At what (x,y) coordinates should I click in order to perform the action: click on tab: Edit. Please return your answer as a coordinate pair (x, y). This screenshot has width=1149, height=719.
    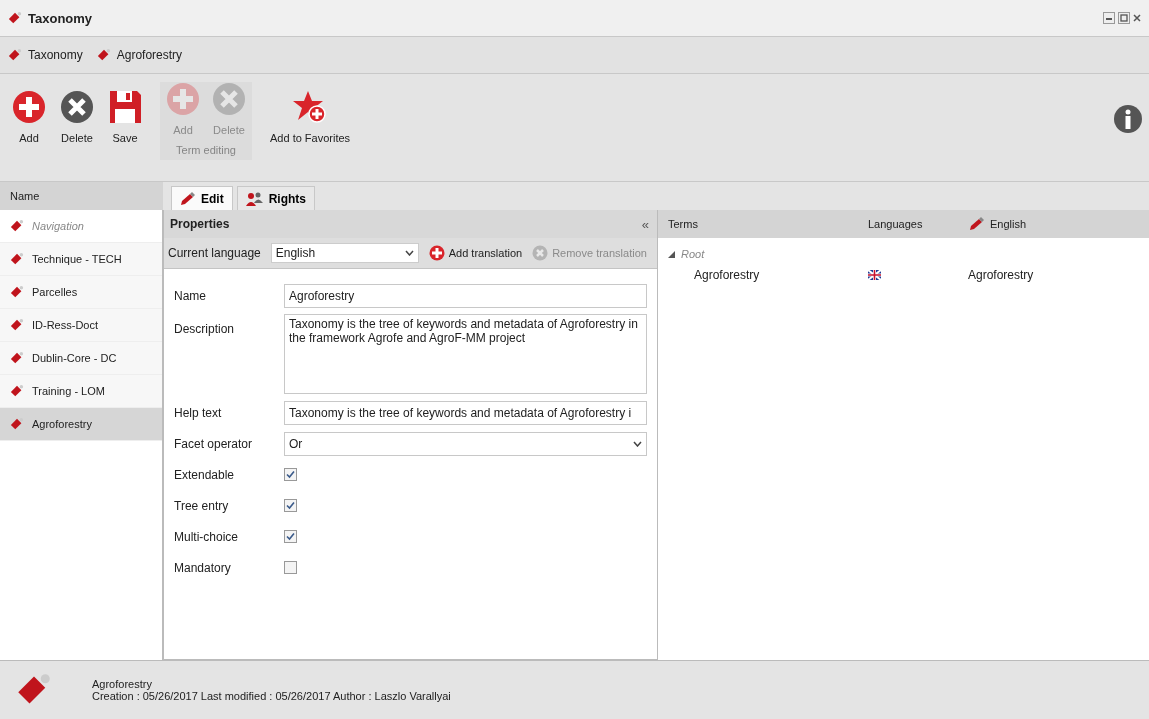
    Looking at the image, I should click on (202, 198).